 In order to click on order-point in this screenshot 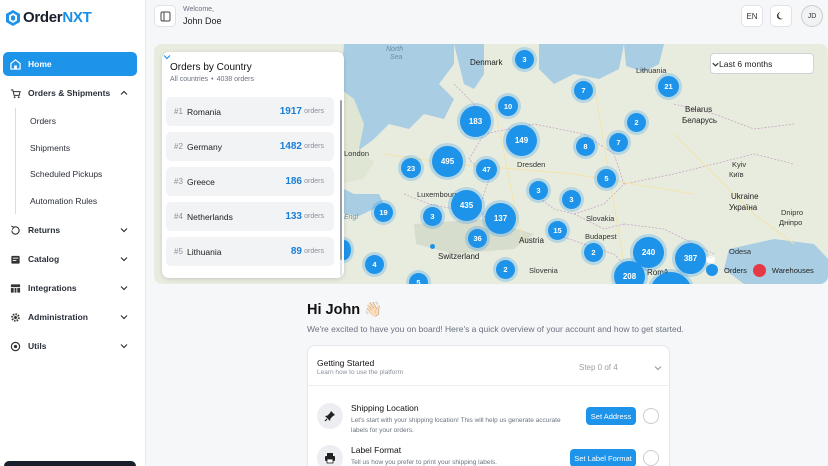, I will do `click(432, 246)`.